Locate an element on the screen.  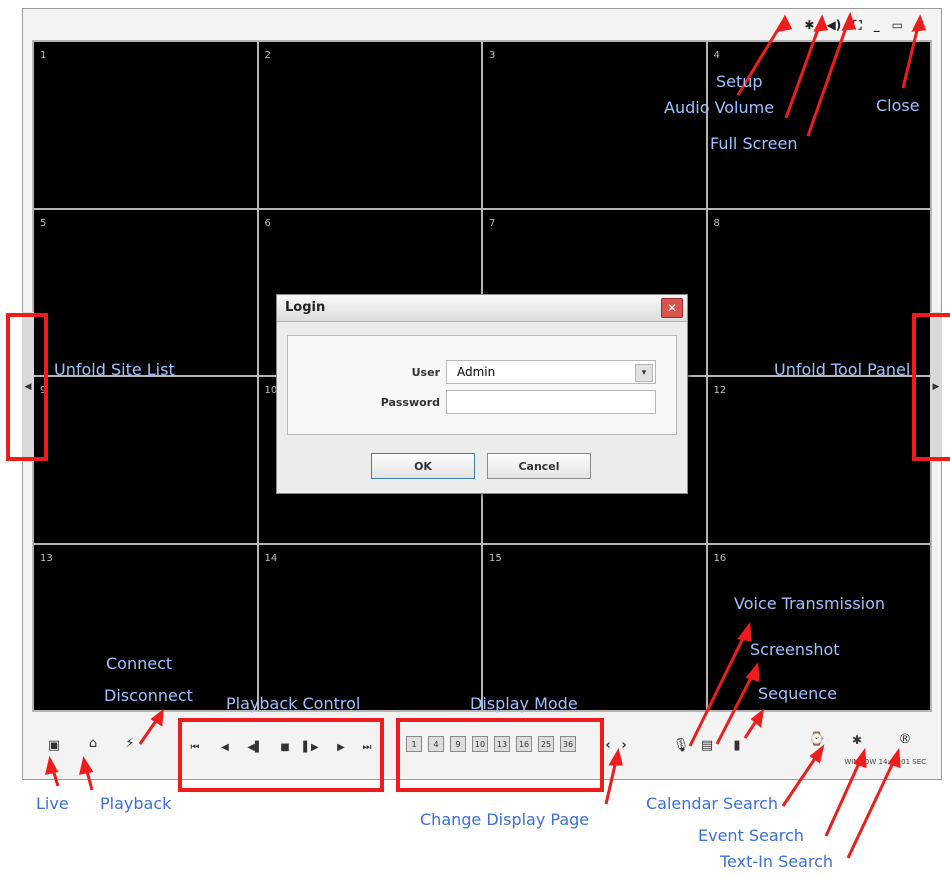
highlight-site-list is located at coordinates (27, 387).